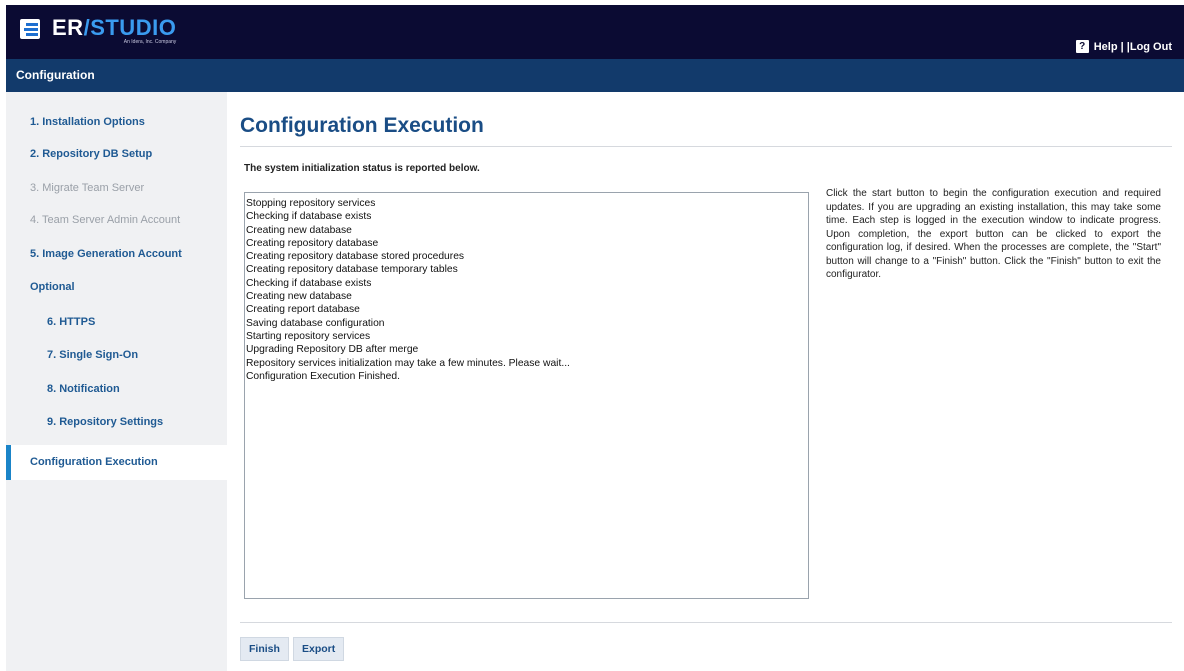  What do you see at coordinates (1082, 46) in the screenshot?
I see `help-icon: ?` at bounding box center [1082, 46].